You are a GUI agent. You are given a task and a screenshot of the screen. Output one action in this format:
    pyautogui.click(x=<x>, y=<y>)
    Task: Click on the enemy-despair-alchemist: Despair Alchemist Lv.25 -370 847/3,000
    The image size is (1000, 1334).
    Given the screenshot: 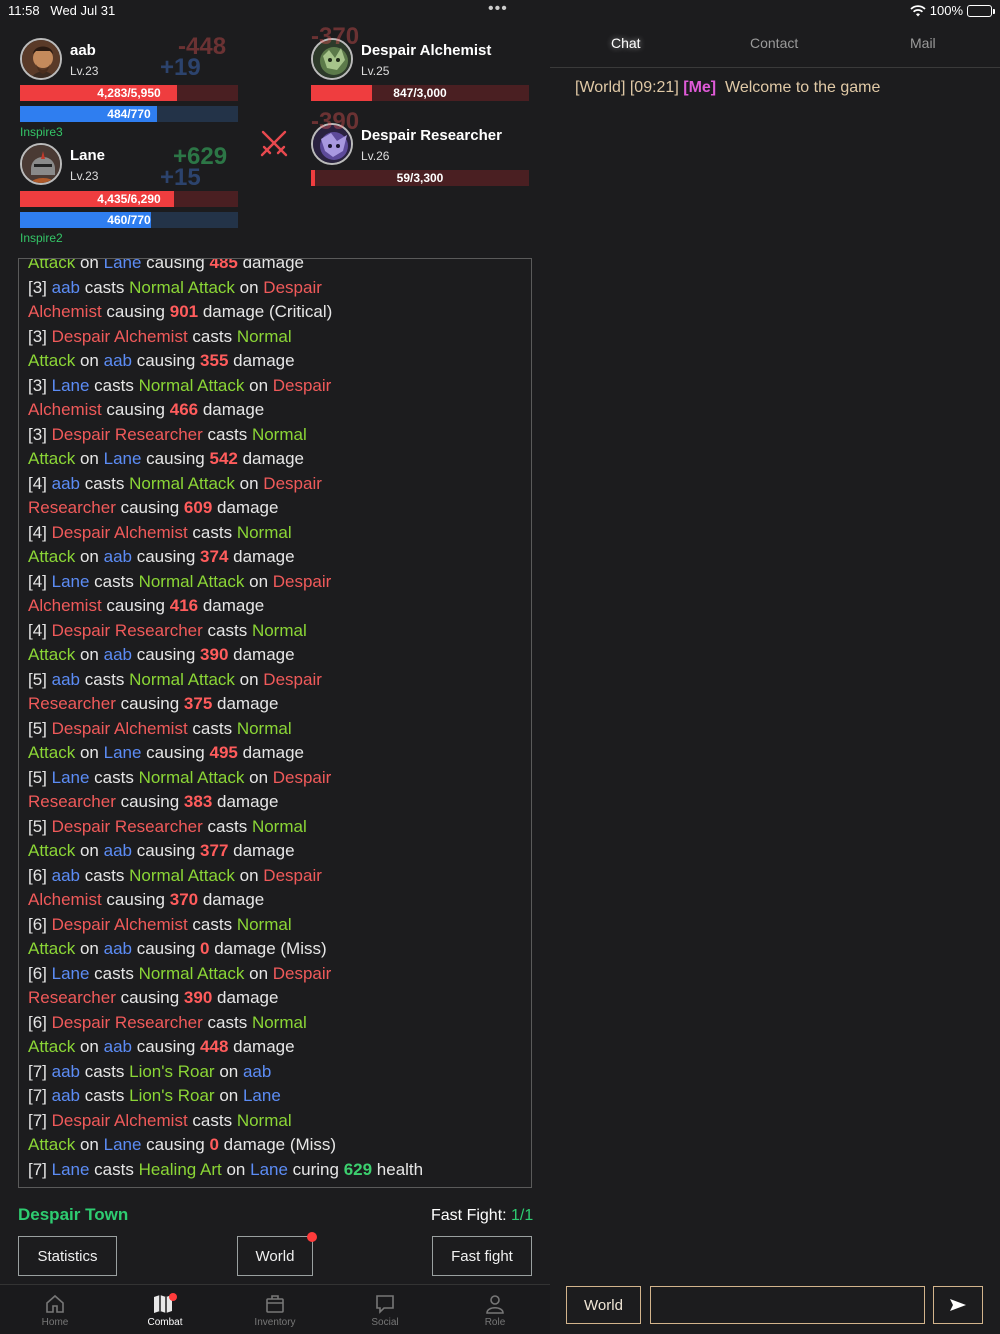 What is the action you would take?
    pyautogui.click(x=421, y=63)
    